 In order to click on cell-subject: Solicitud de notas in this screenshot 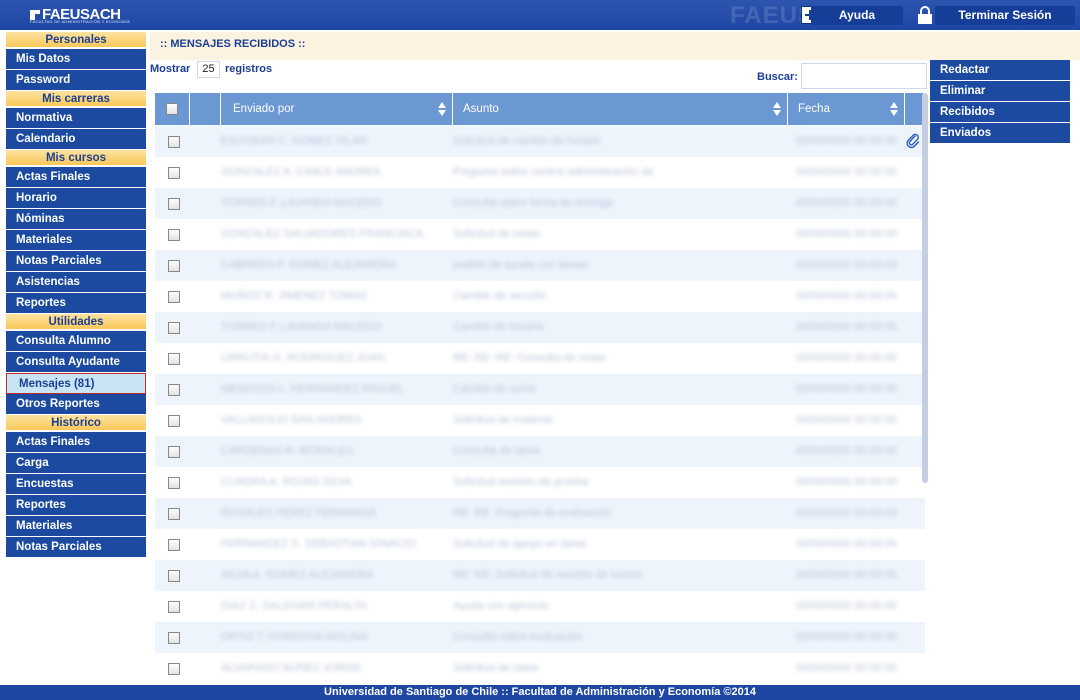, I will do `click(496, 234)`.